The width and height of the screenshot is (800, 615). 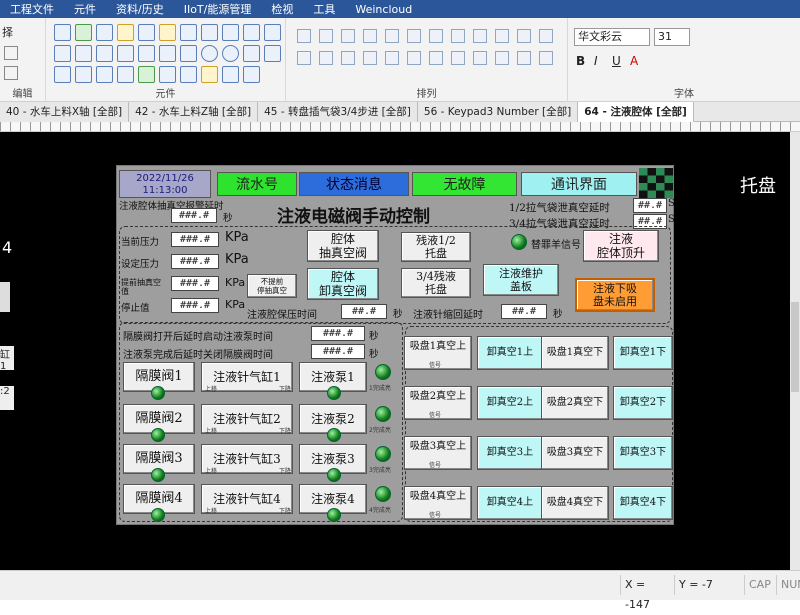 I want to click on menu-component: 元件, so click(x=85, y=9).